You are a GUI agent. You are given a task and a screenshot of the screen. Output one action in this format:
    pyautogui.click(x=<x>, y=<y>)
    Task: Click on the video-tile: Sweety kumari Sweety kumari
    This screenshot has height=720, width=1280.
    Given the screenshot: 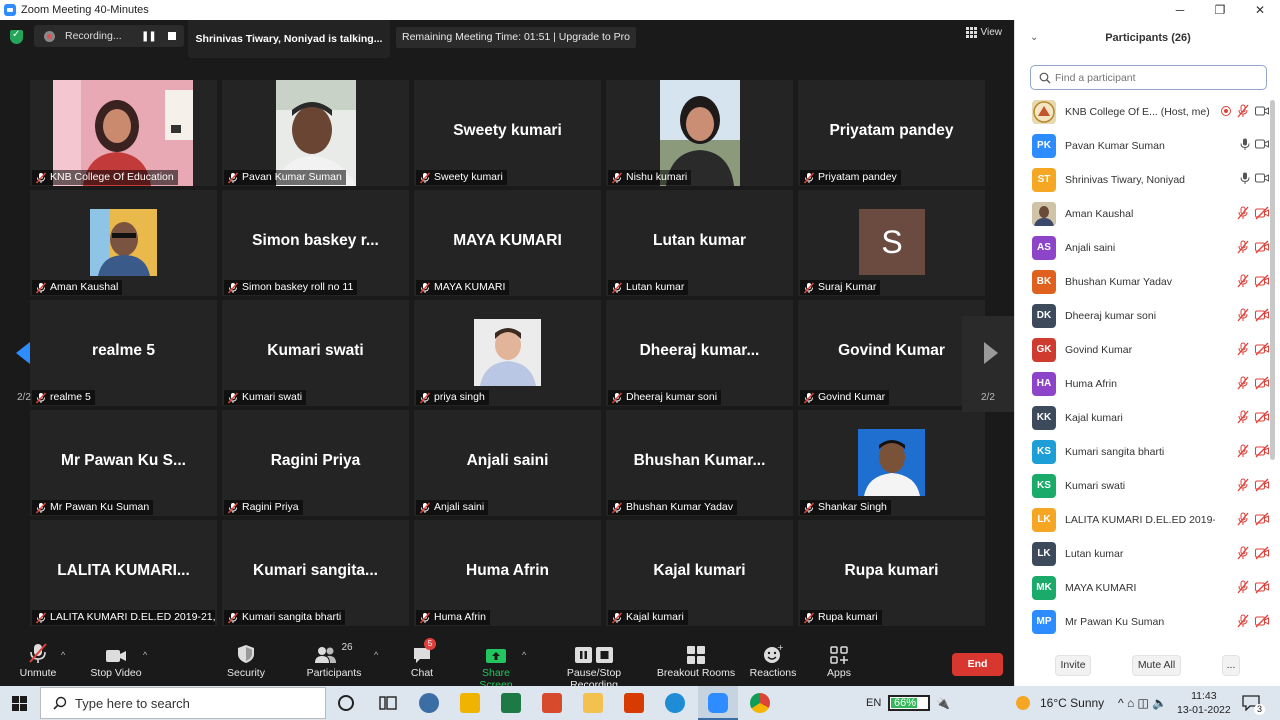 What is the action you would take?
    pyautogui.click(x=507, y=133)
    